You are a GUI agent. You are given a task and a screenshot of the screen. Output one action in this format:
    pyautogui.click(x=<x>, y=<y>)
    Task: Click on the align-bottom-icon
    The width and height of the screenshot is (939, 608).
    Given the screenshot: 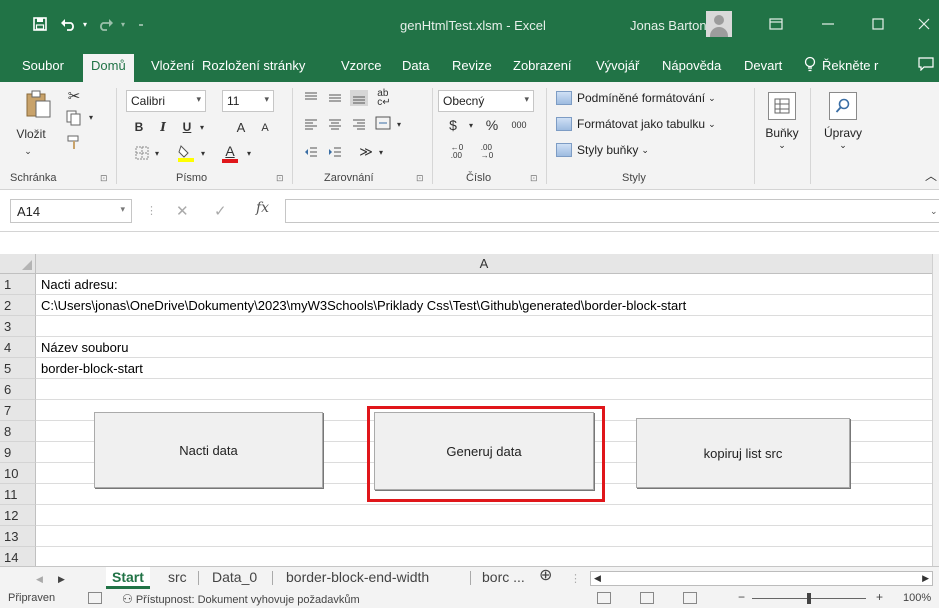 What is the action you would take?
    pyautogui.click(x=359, y=98)
    